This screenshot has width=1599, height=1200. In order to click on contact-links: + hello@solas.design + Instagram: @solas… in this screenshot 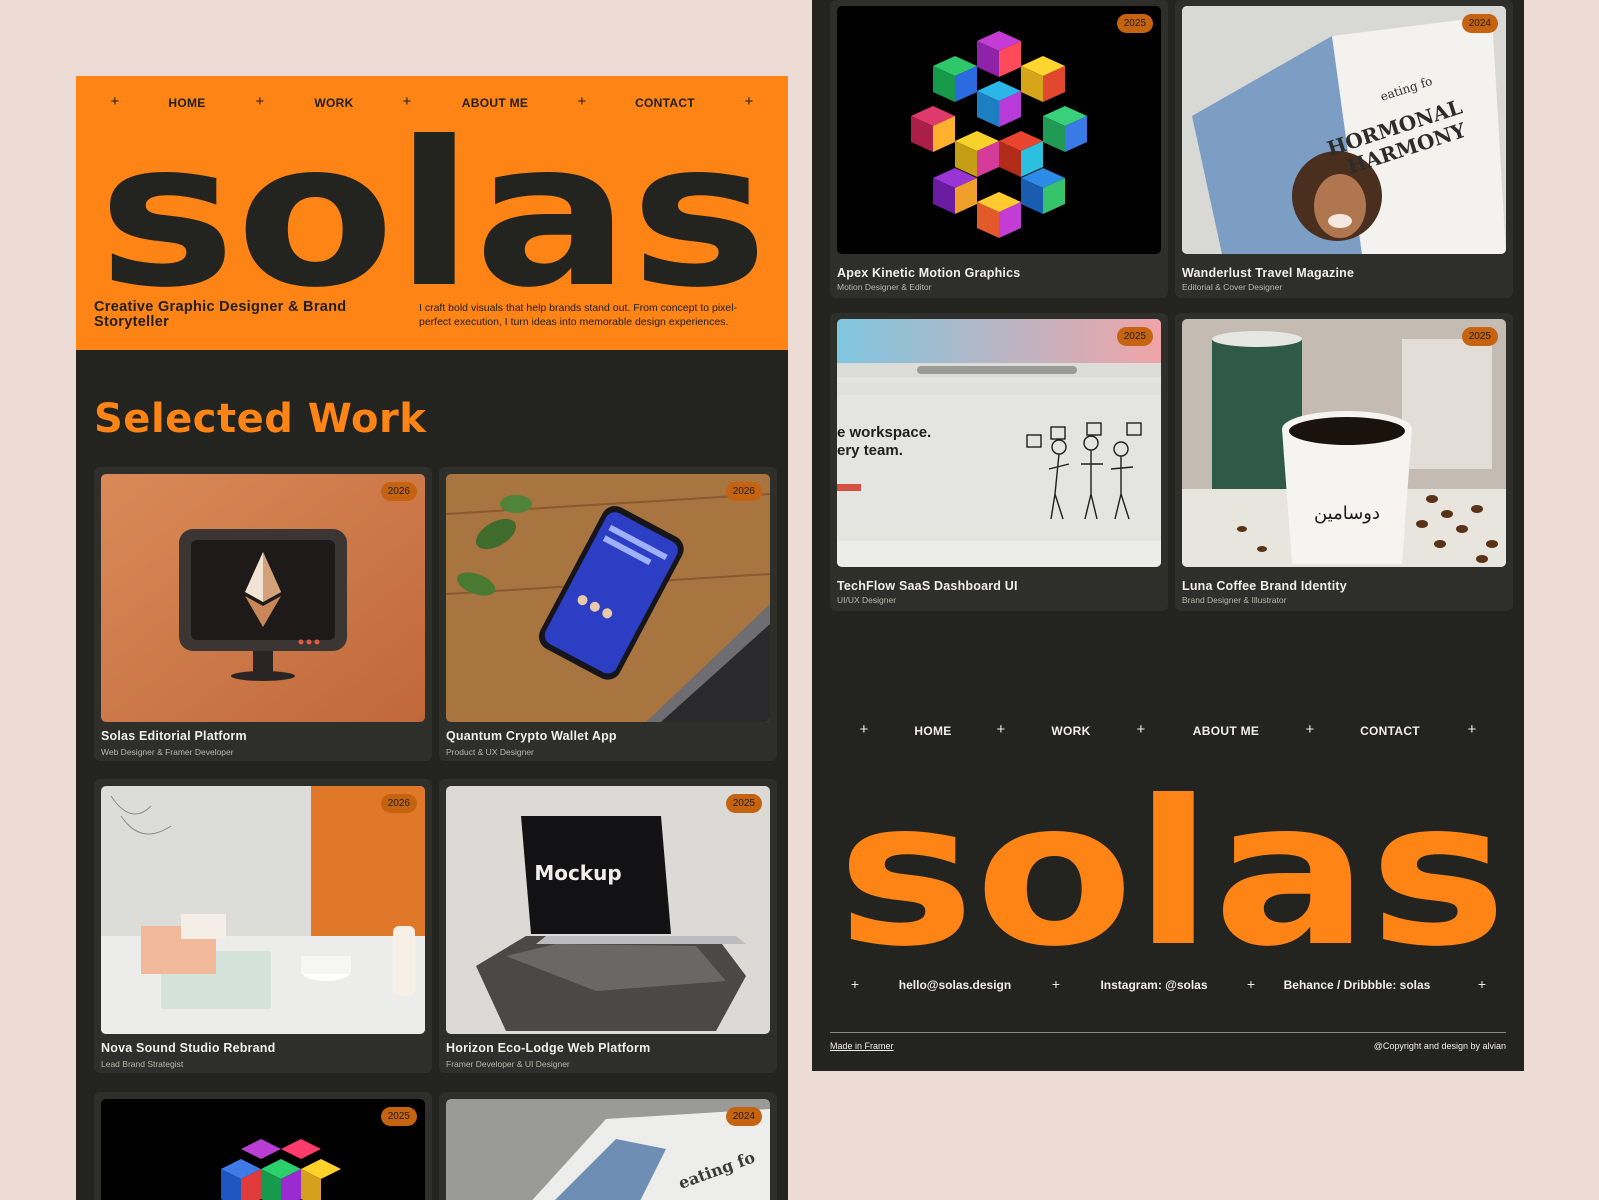, I will do `click(1168, 987)`.